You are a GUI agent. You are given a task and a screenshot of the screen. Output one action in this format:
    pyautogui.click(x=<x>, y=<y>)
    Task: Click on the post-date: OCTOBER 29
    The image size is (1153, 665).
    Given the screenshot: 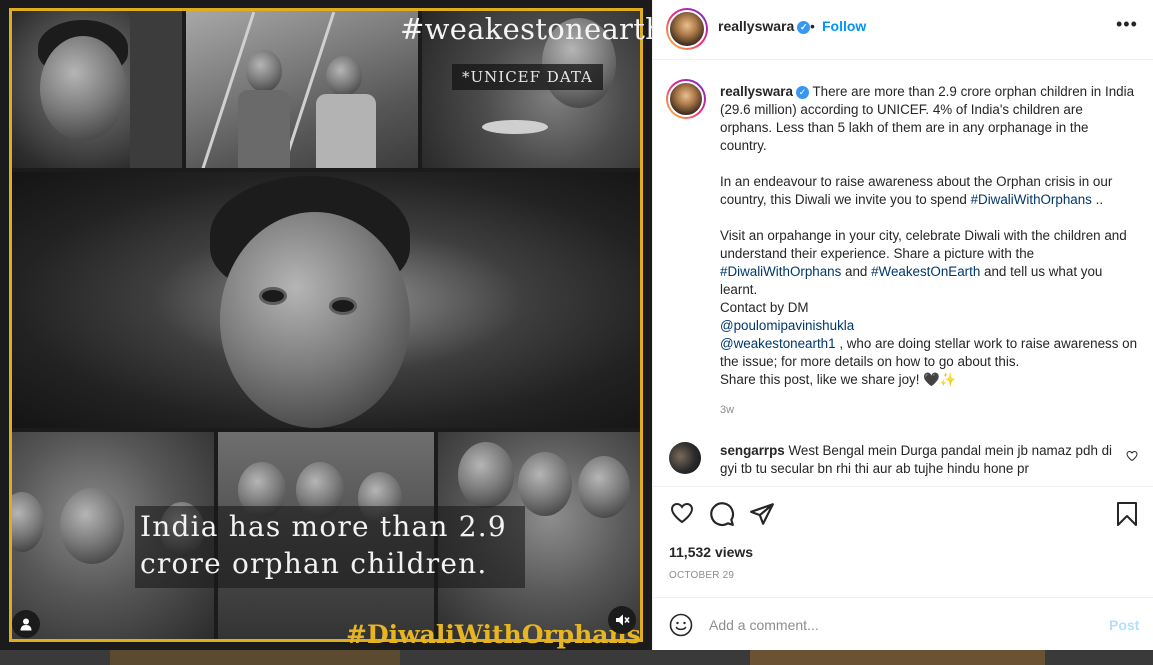 What is the action you would take?
    pyautogui.click(x=701, y=575)
    